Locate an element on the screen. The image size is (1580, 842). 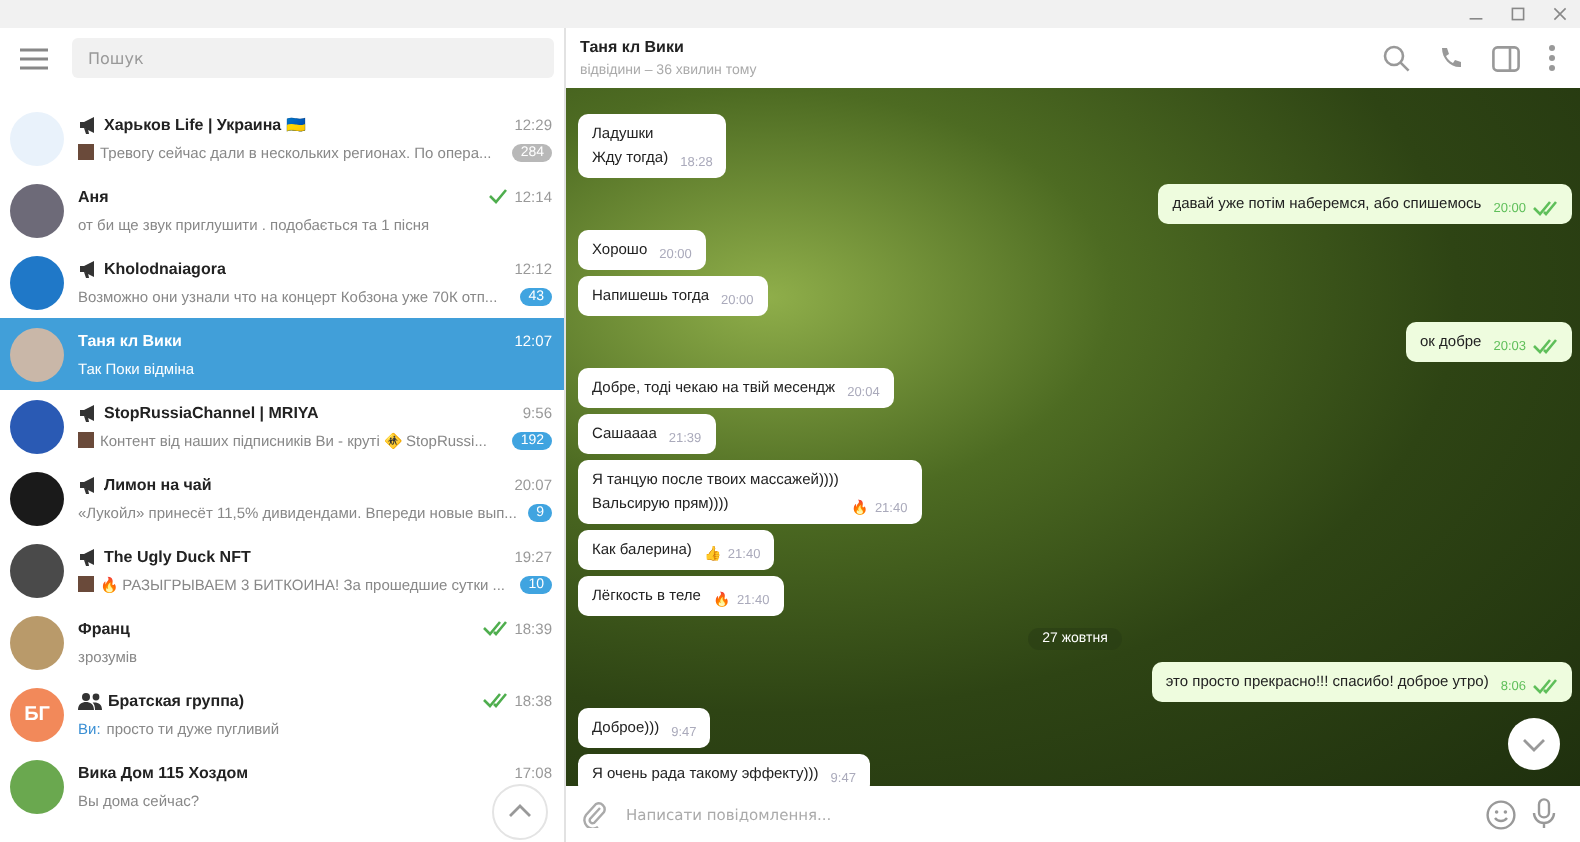
chat-name: The Ugly Duck NFT is located at coordinates (178, 556).